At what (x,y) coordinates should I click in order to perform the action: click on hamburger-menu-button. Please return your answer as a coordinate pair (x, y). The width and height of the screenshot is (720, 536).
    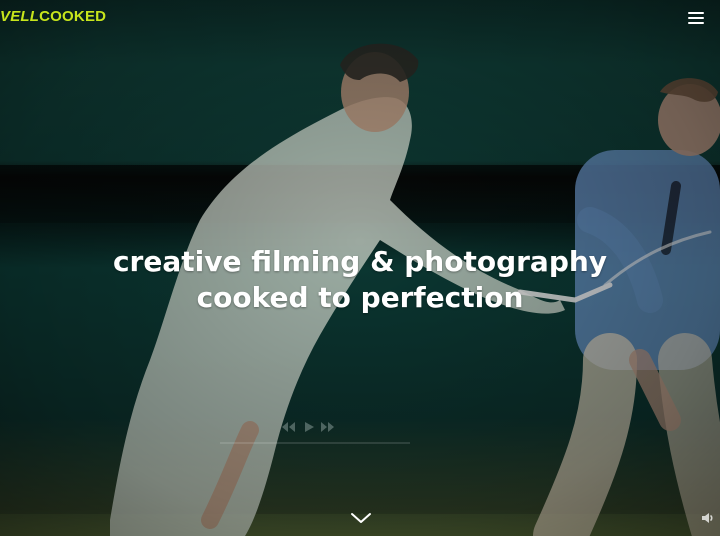
    Looking at the image, I should click on (696, 18).